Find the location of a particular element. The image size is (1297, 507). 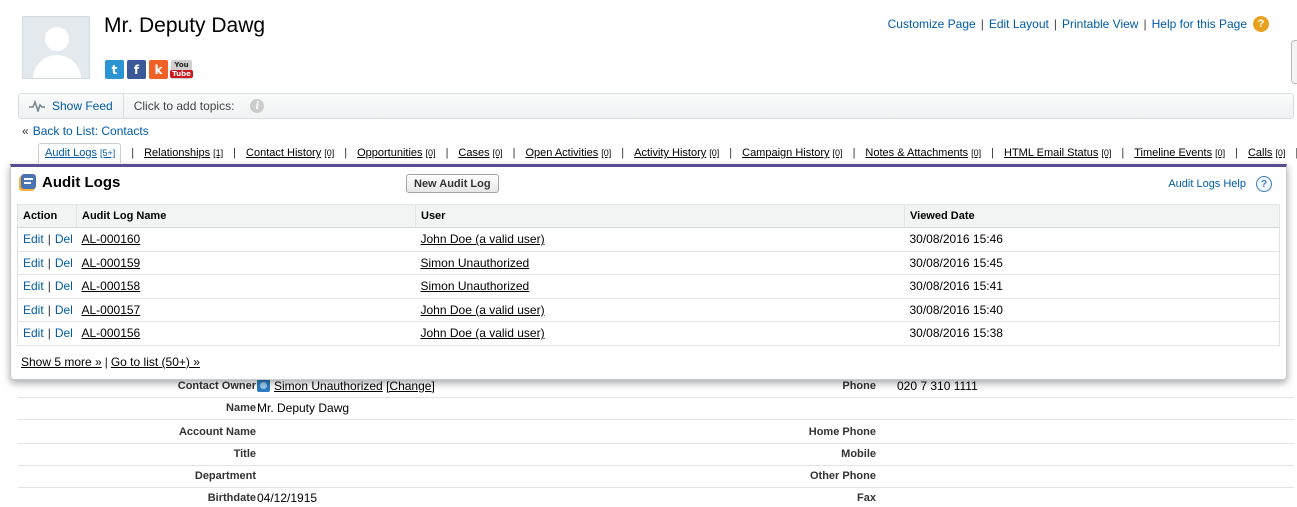

tab-open-activities: Open Activities [0] is located at coordinates (568, 153).